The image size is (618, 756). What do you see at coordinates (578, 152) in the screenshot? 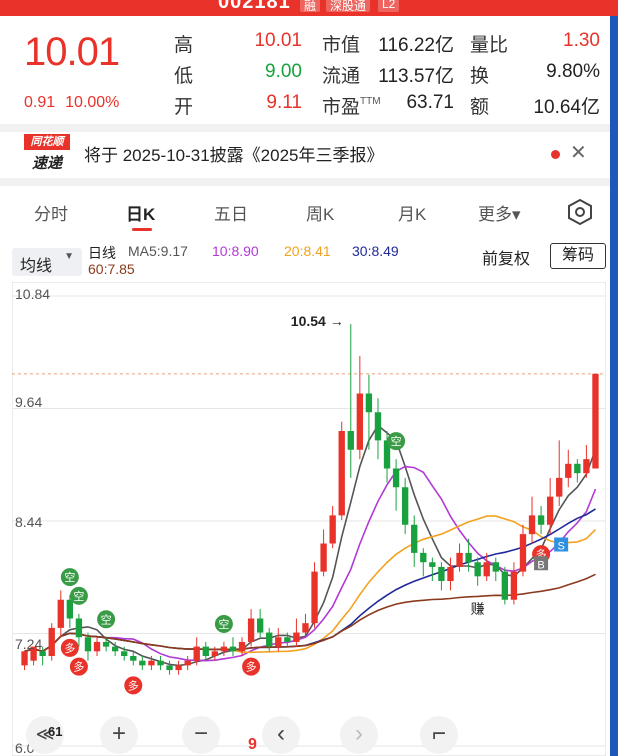
I see `close-icon: ✕` at bounding box center [578, 152].